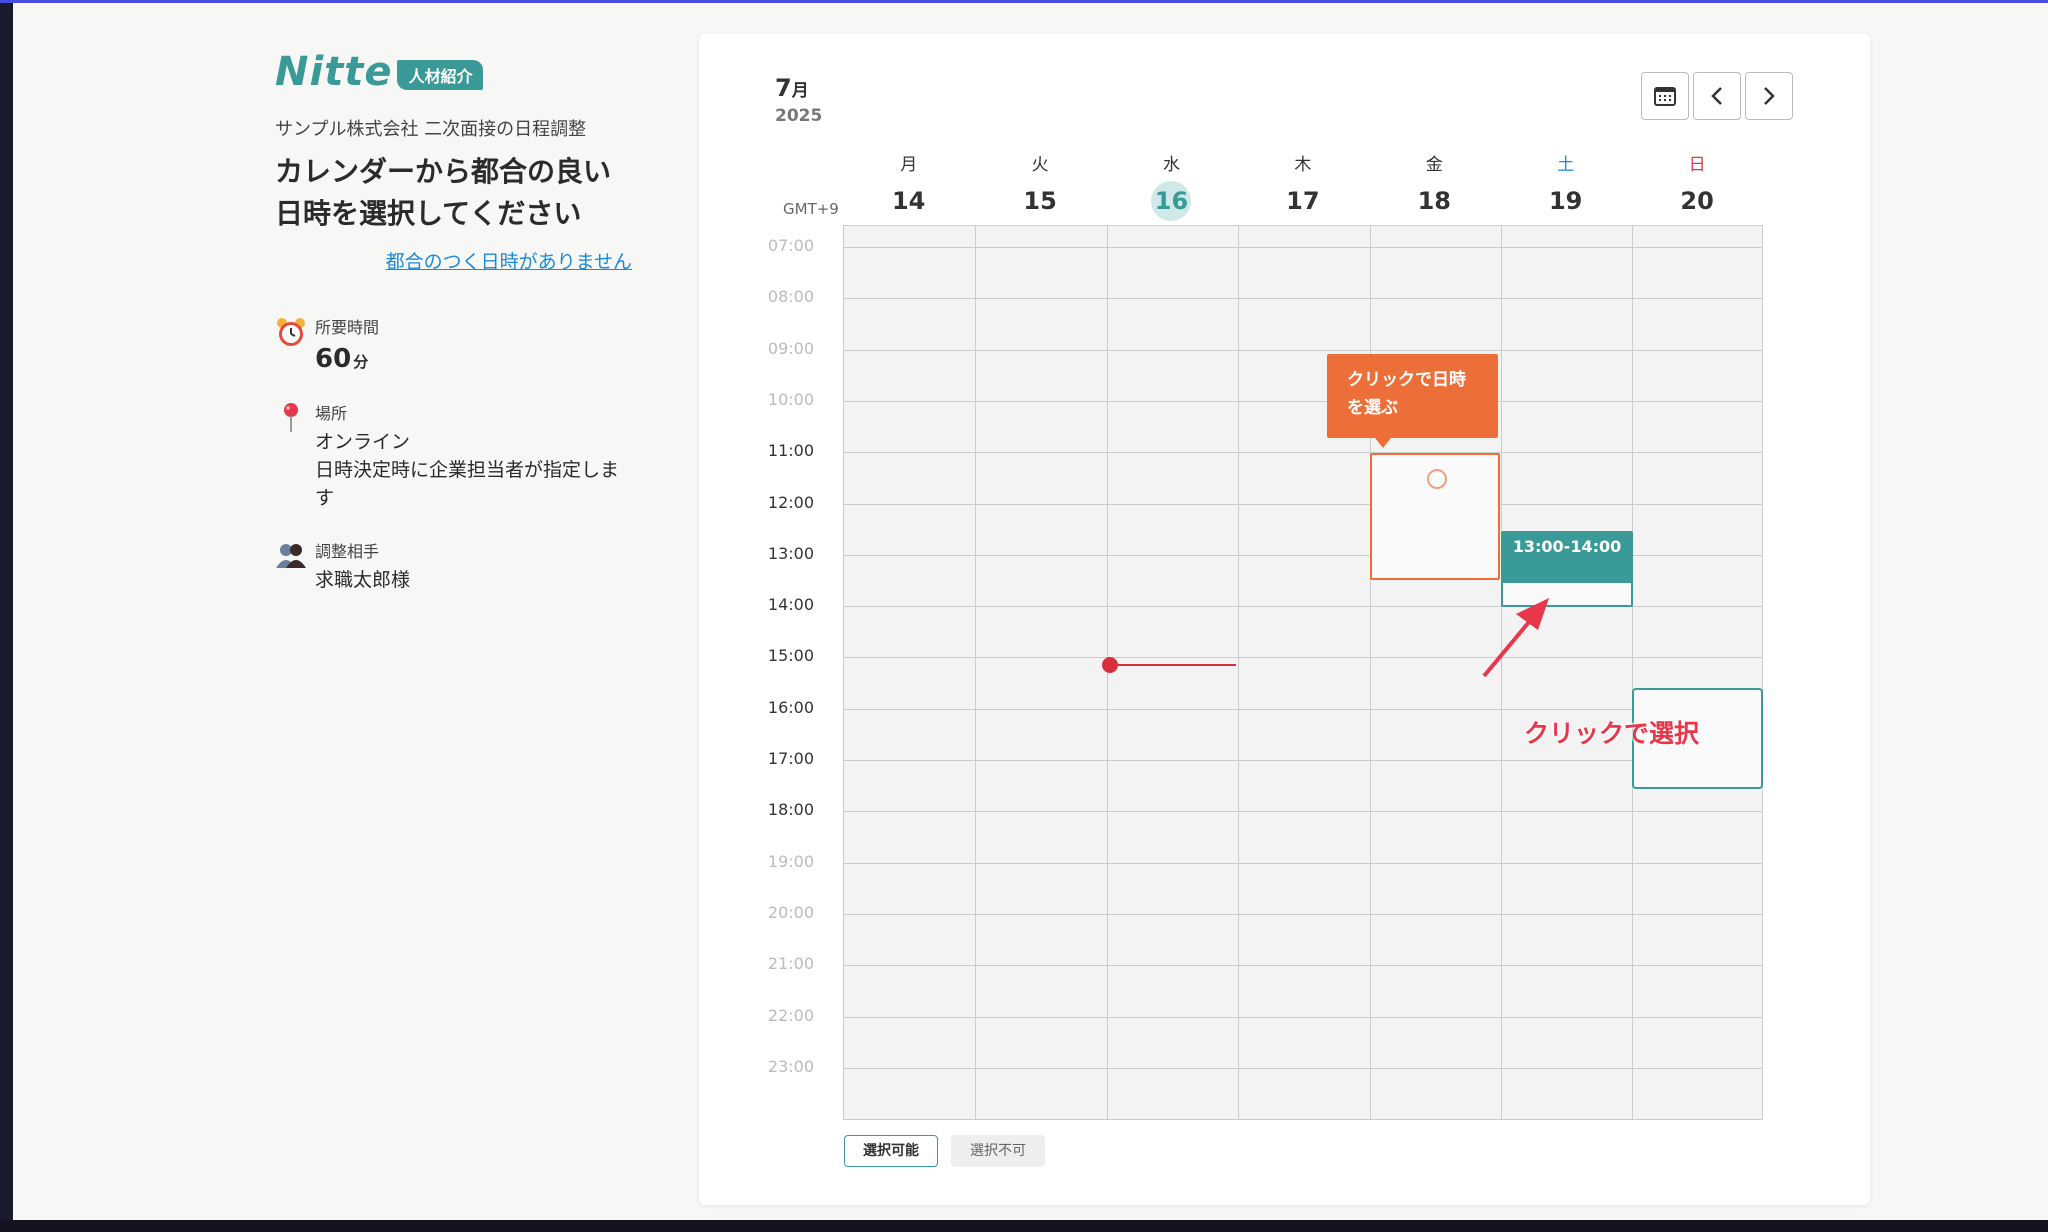  What do you see at coordinates (908, 185) in the screenshot?
I see `day-header-mon: 月 14` at bounding box center [908, 185].